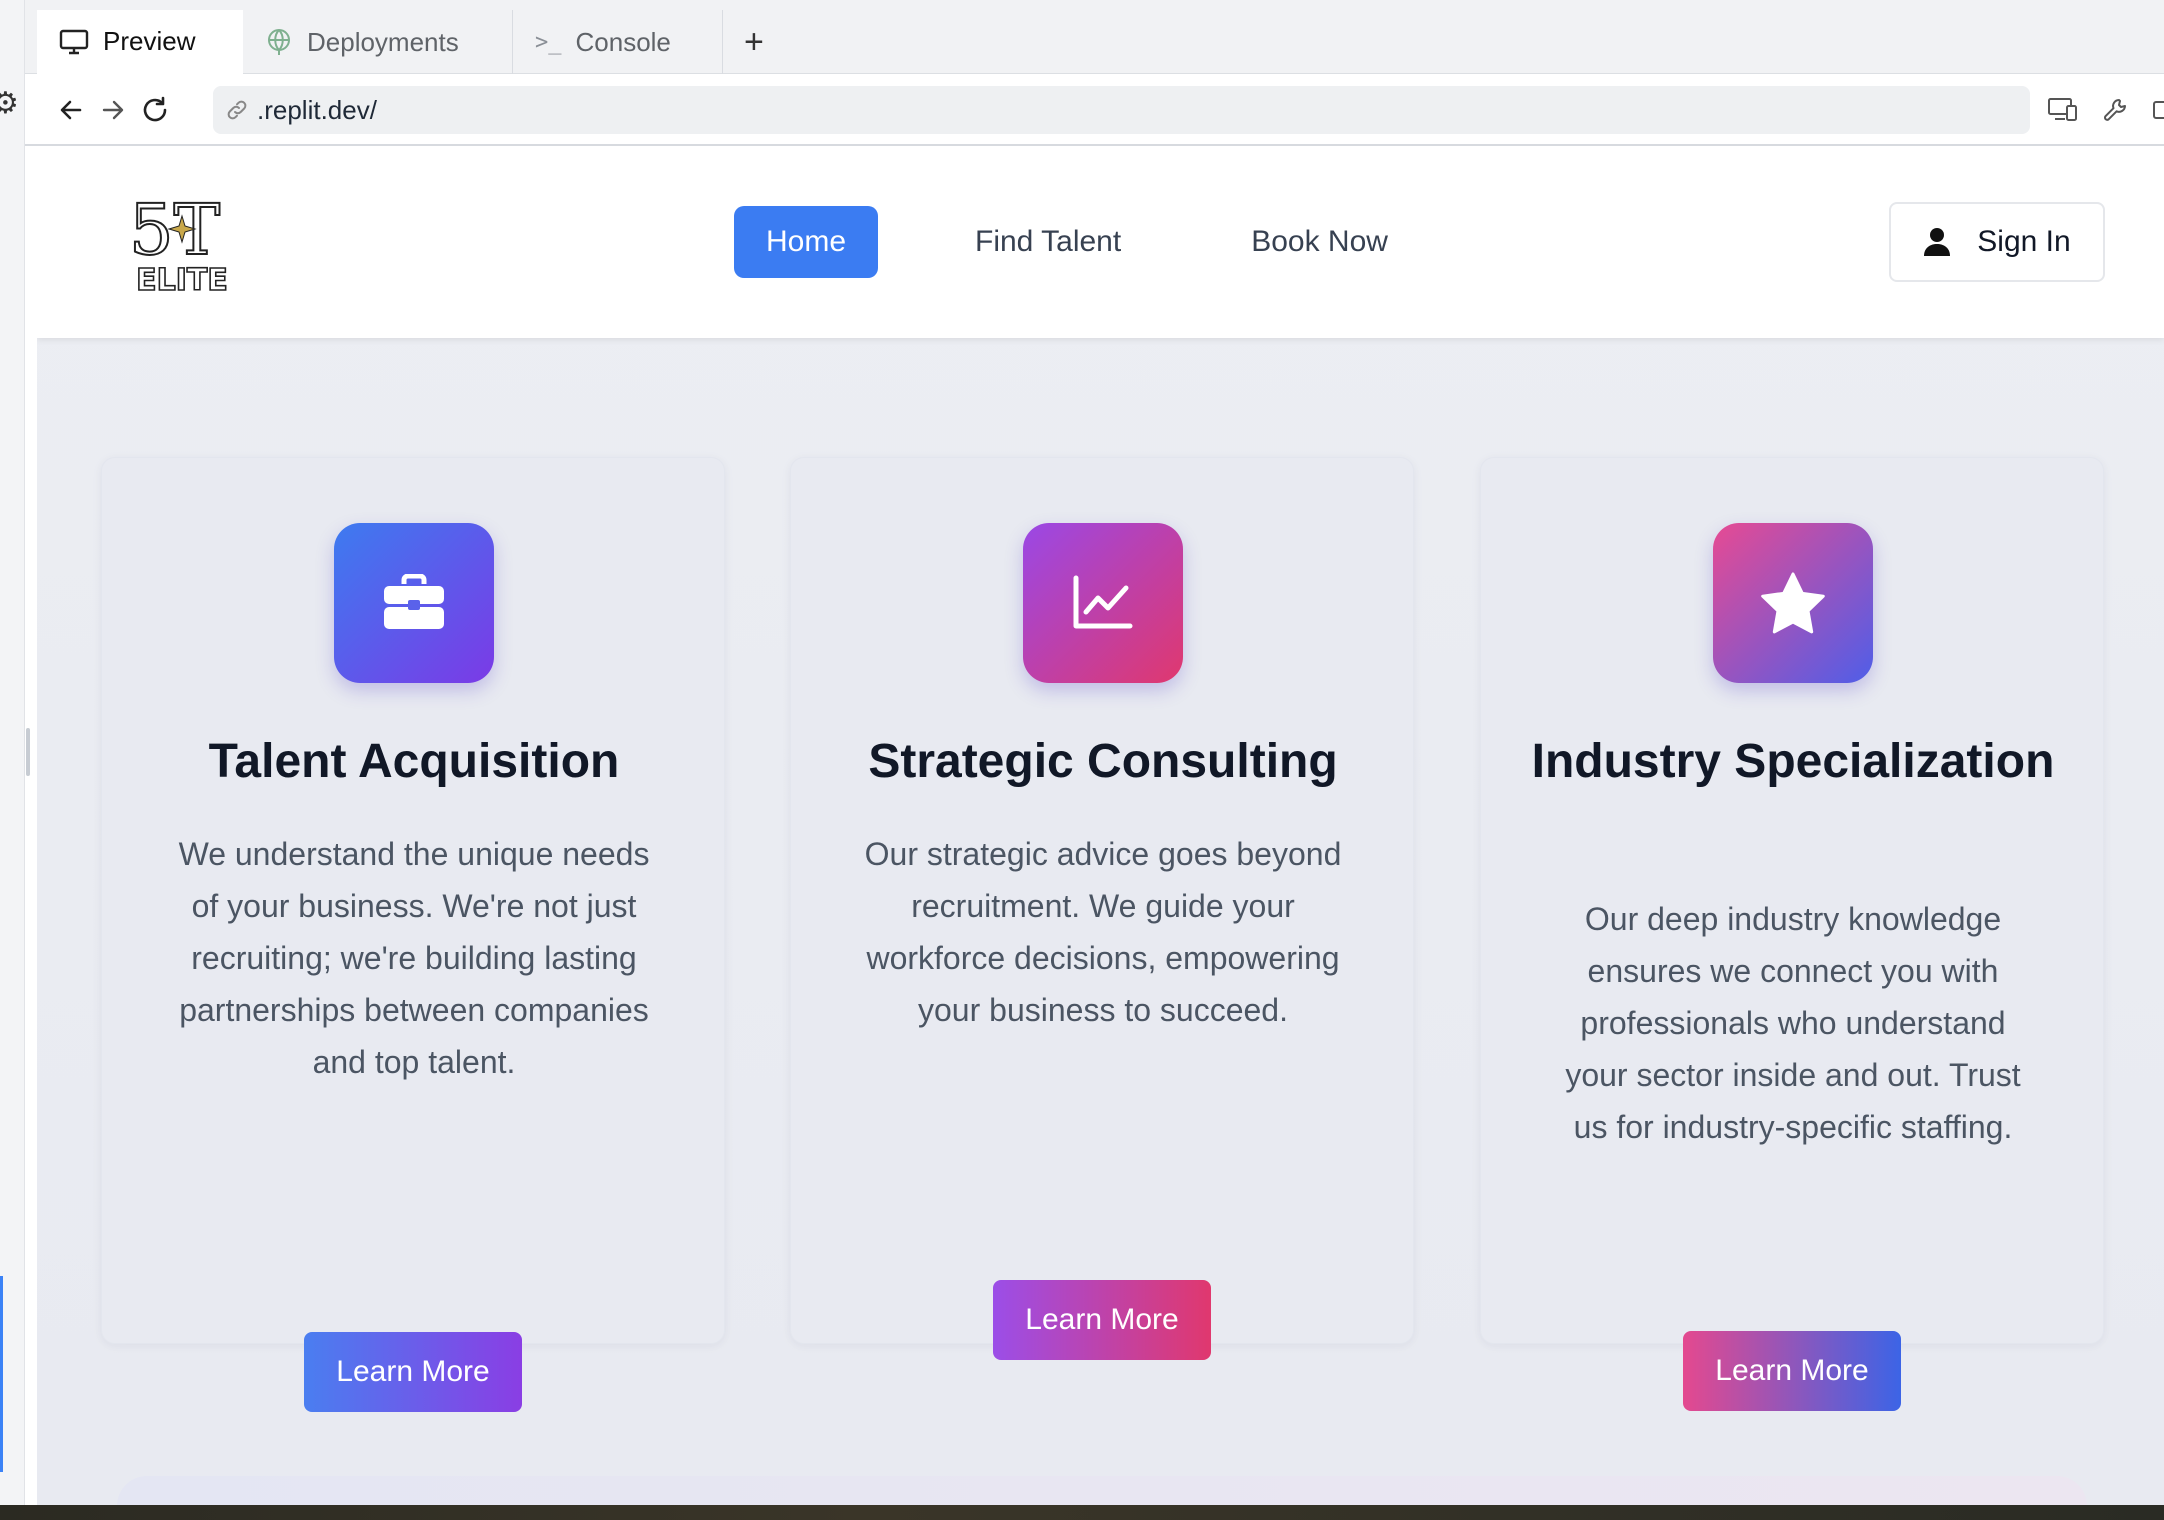 The image size is (2164, 1520). I want to click on devices-button, so click(2063, 110).